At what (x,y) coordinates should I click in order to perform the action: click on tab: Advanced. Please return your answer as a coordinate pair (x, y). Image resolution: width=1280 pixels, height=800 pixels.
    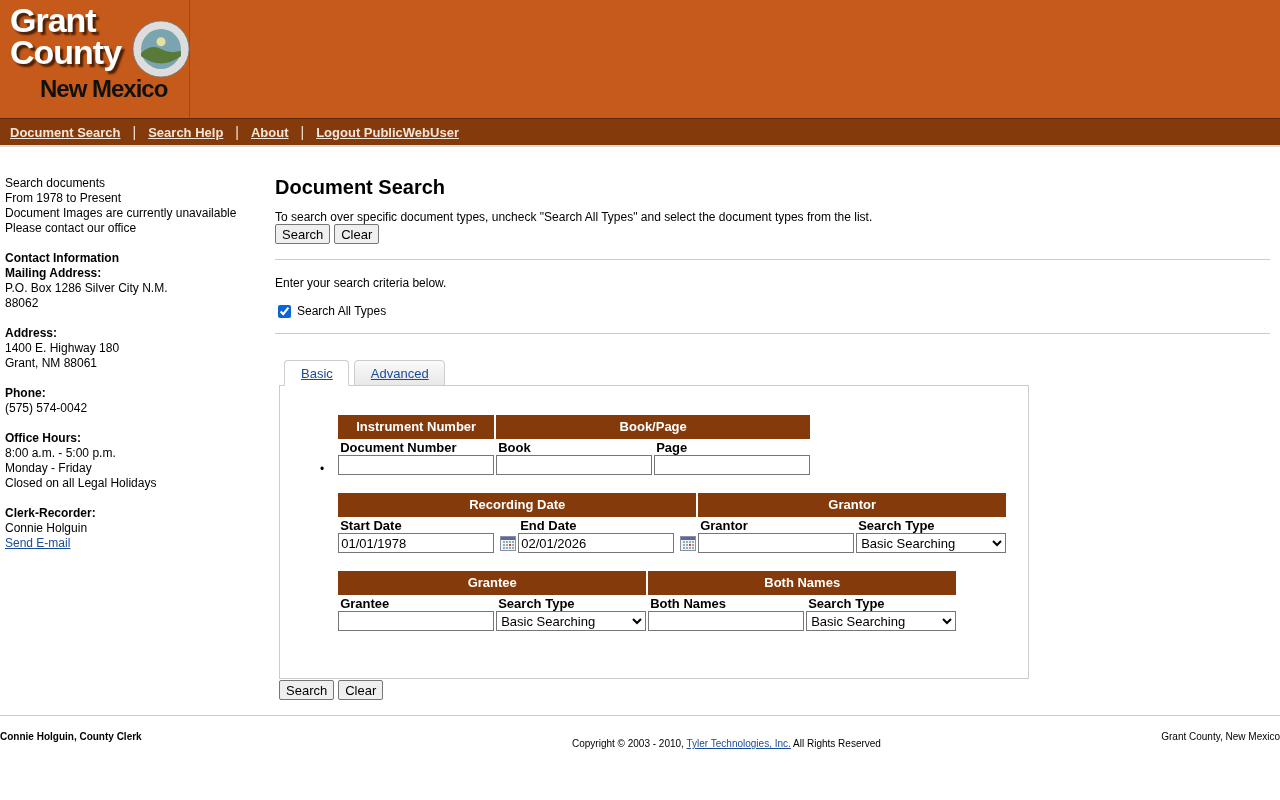
    Looking at the image, I should click on (399, 373).